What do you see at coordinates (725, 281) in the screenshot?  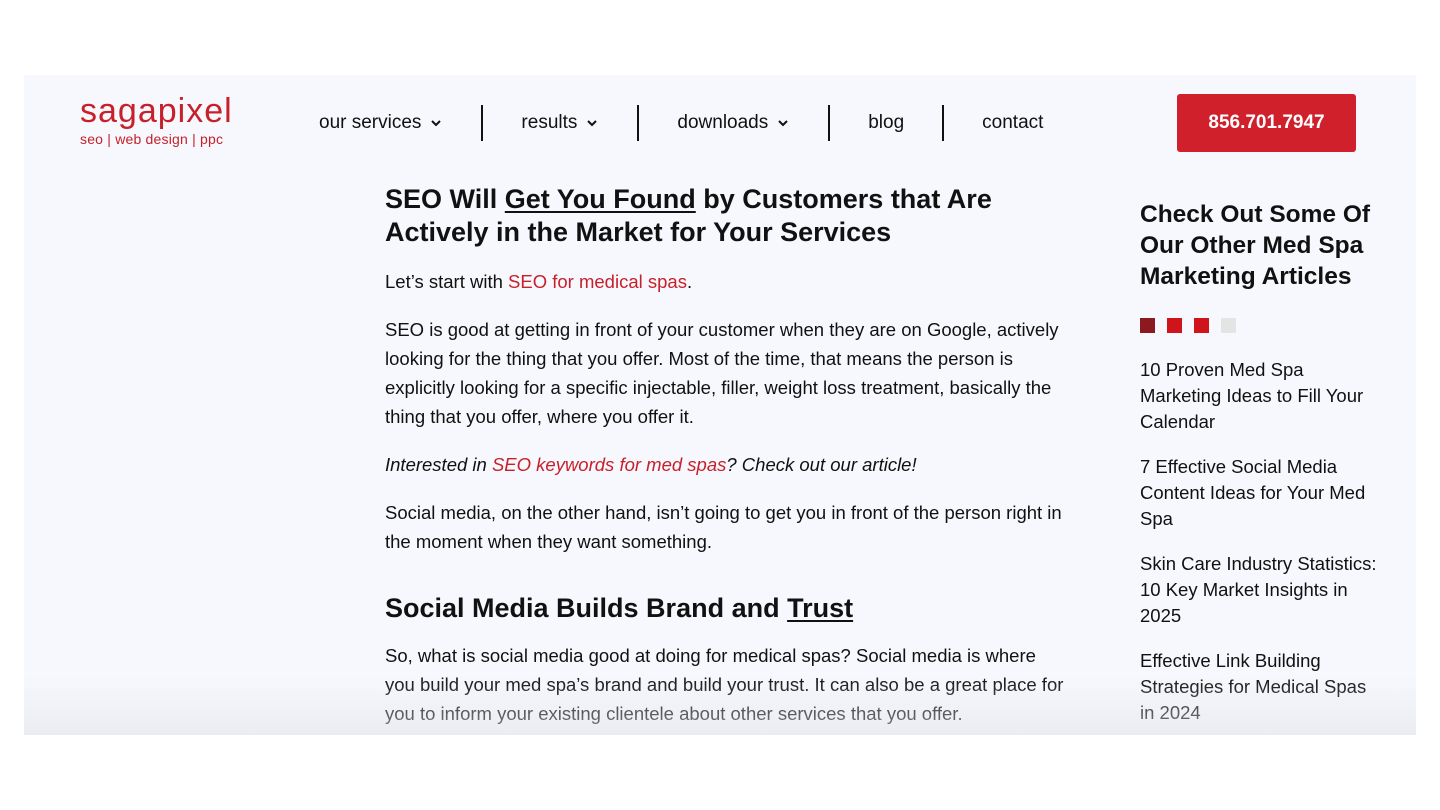 I see `paragraph-intro: Let’s start with SEO for medical spas.` at bounding box center [725, 281].